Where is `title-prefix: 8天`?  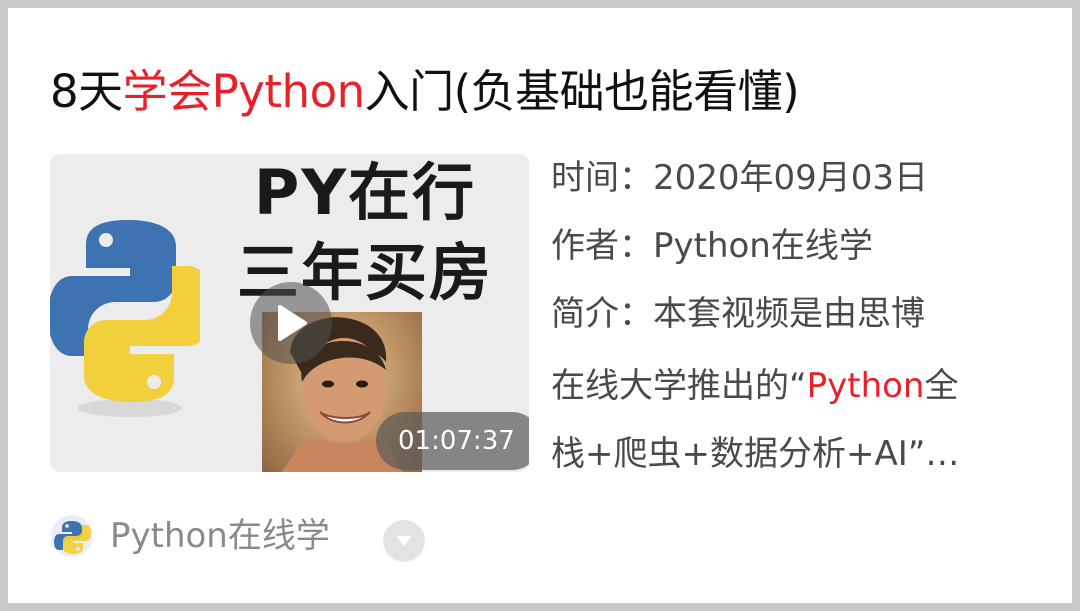
title-prefix: 8天 is located at coordinates (86, 91).